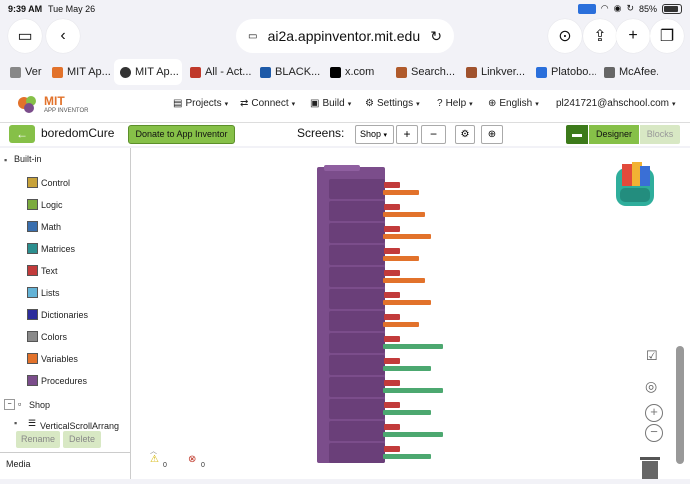 This screenshot has width=690, height=484. What do you see at coordinates (252, 36) in the screenshot?
I see `page-menu-icon: ▭` at bounding box center [252, 36].